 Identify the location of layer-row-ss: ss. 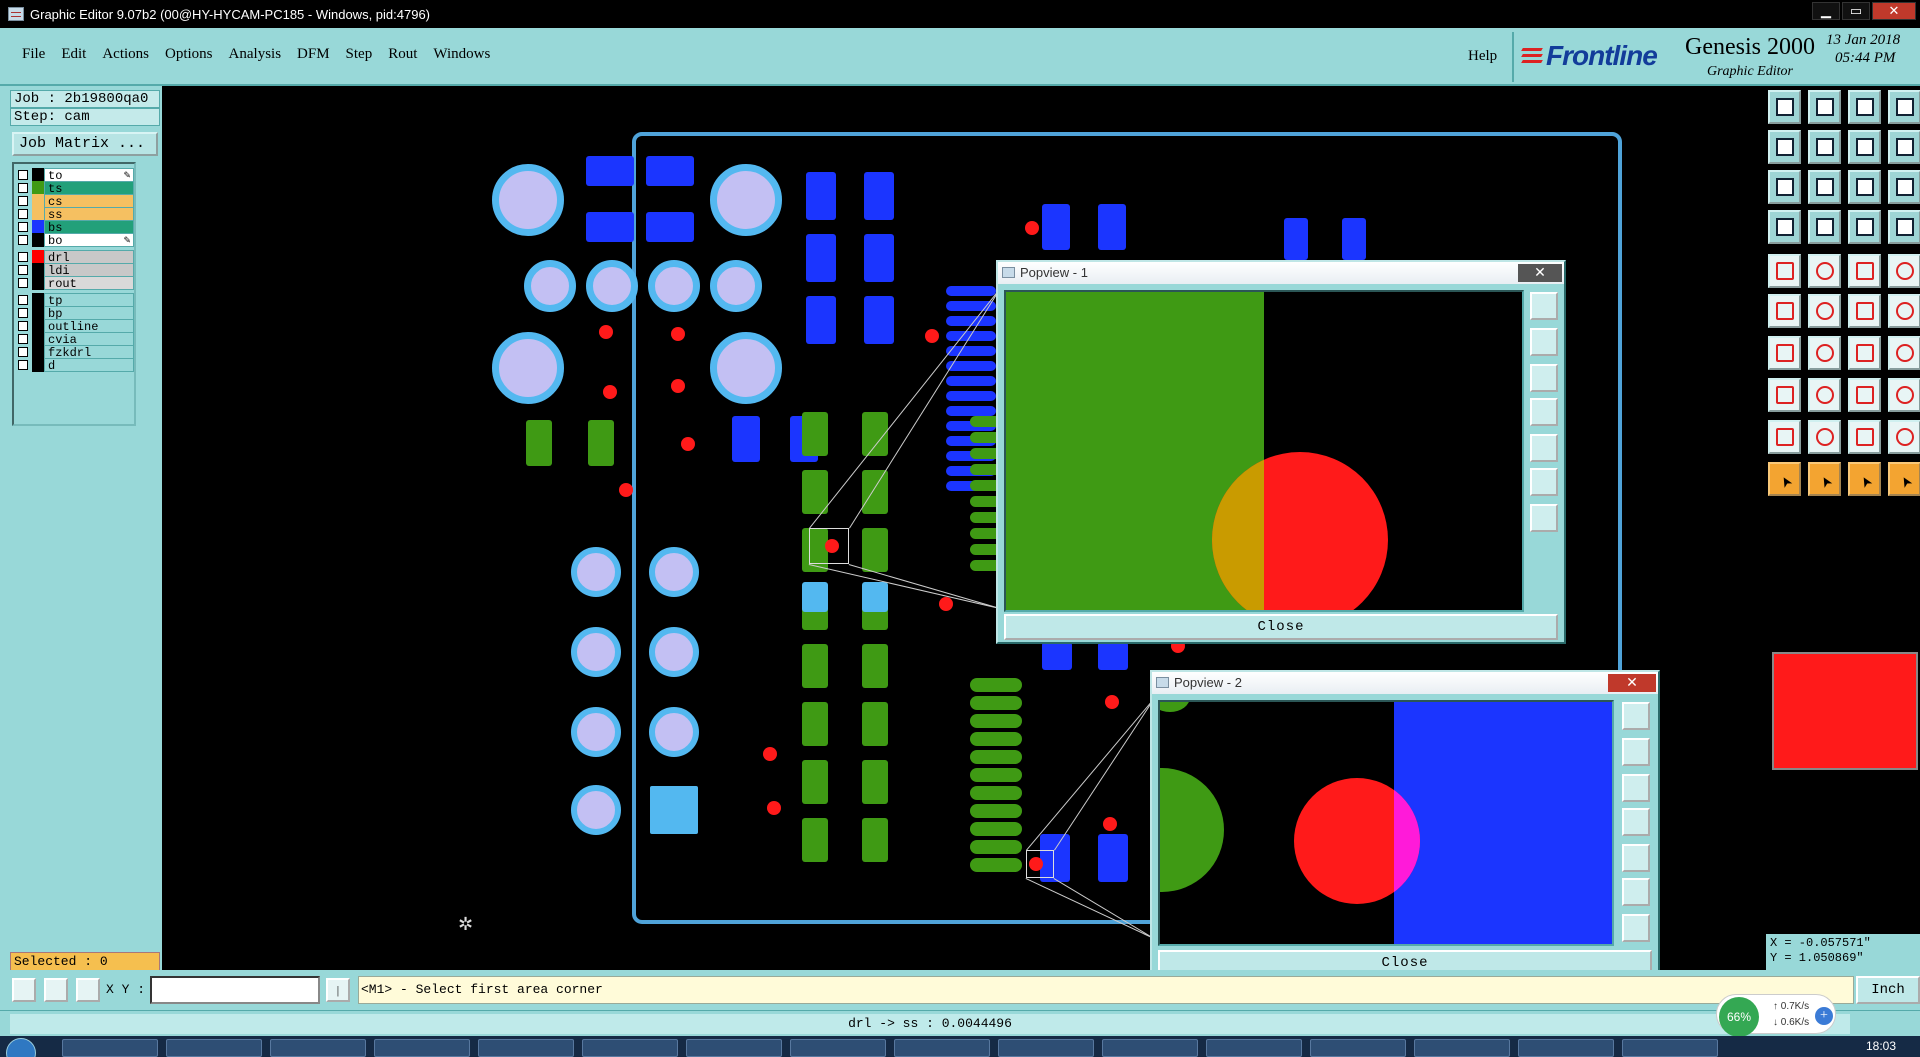
(76, 214).